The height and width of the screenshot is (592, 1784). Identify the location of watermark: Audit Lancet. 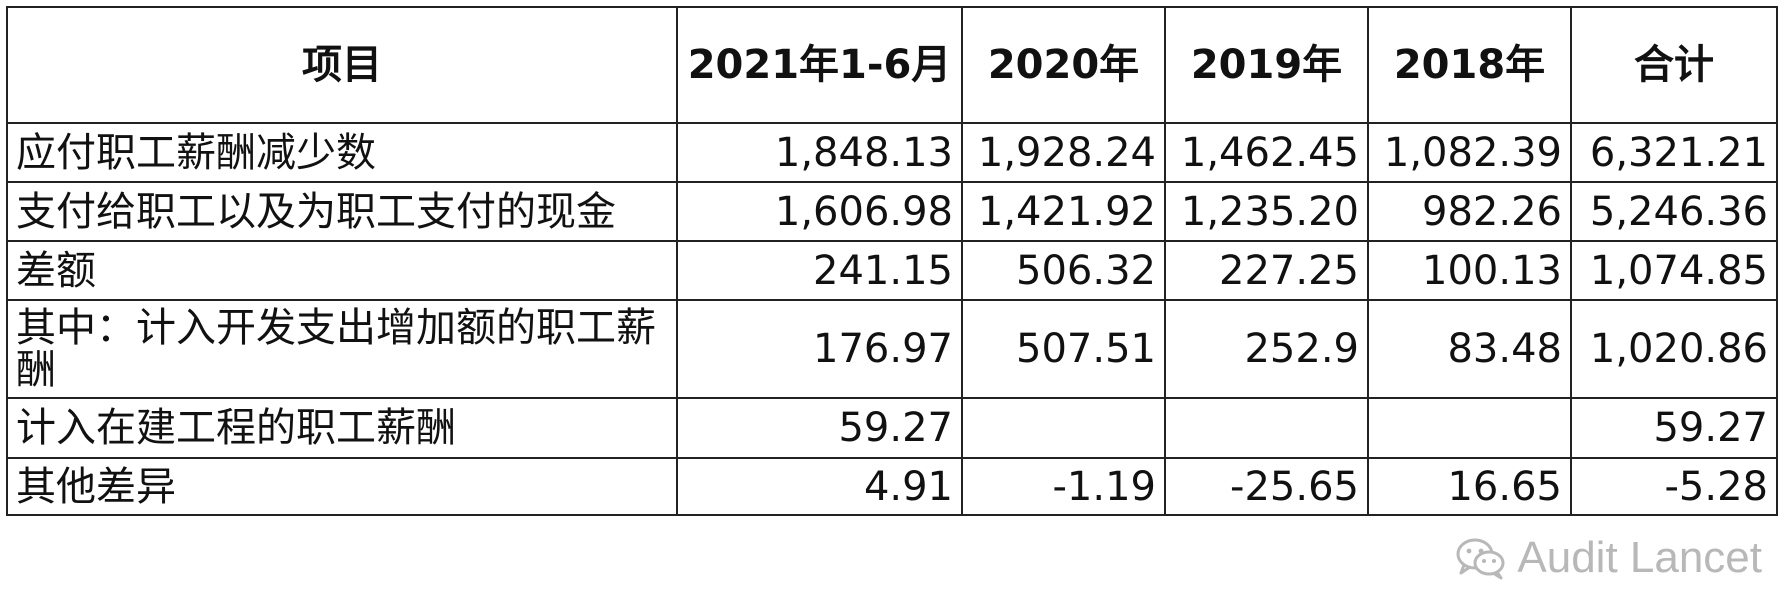
(1608, 558).